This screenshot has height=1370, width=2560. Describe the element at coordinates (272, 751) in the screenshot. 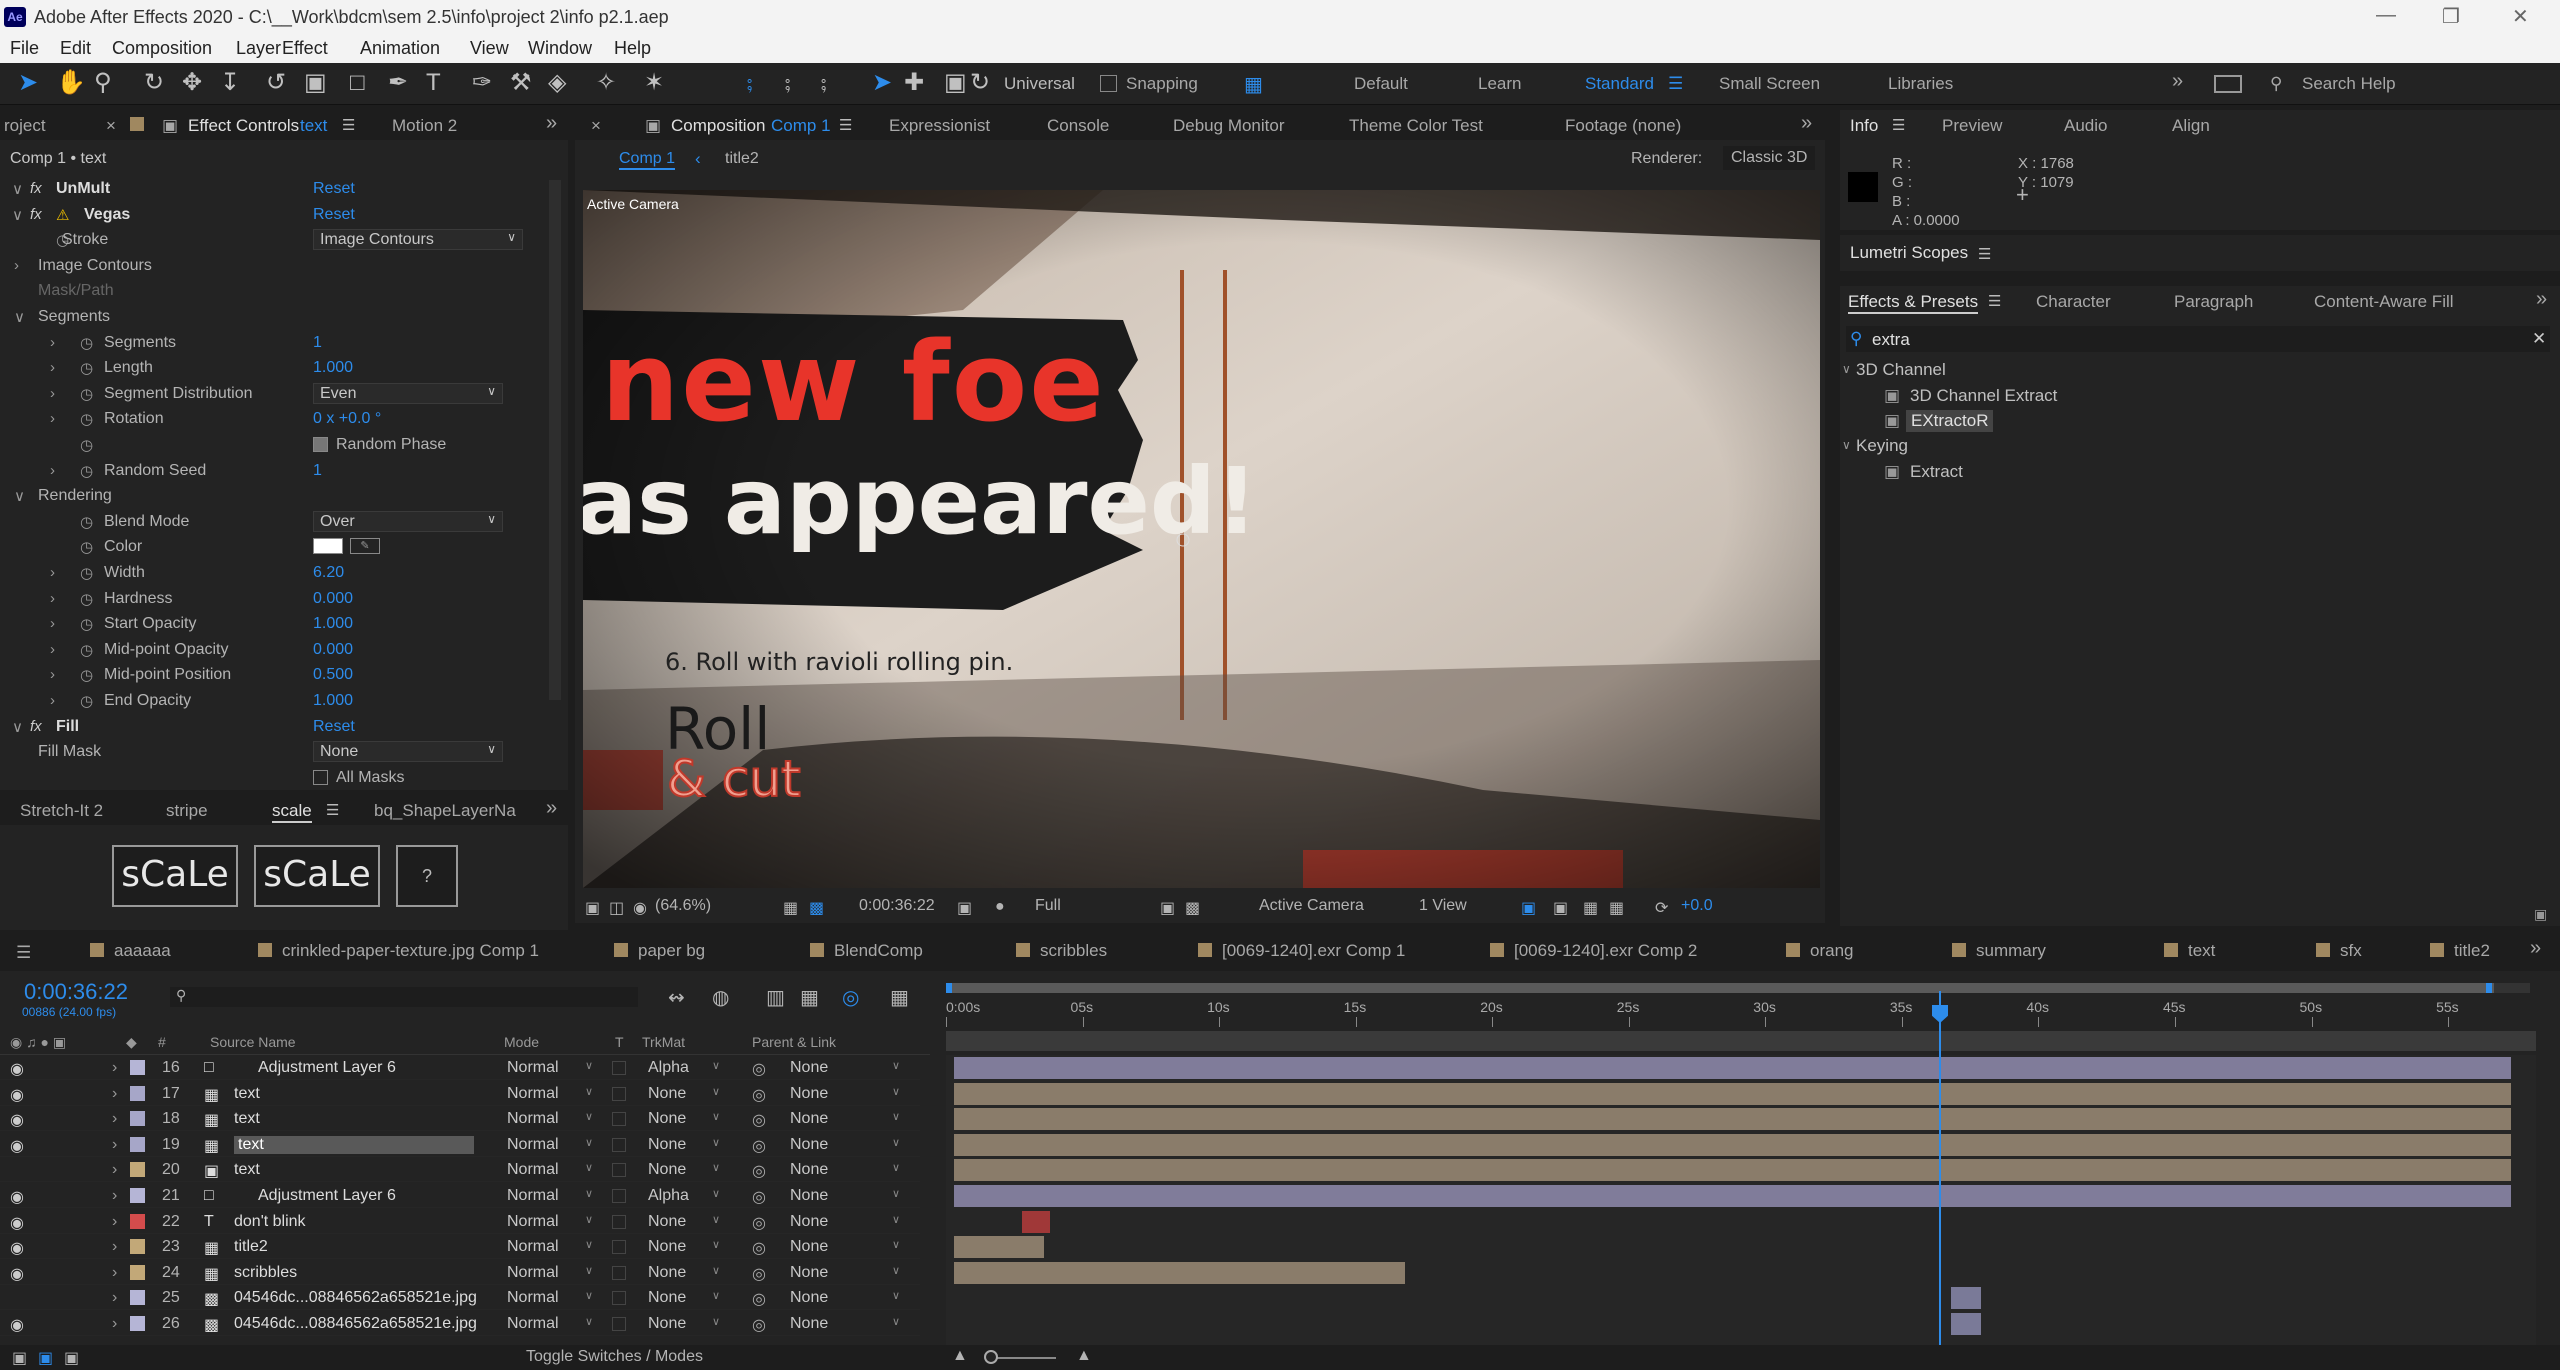

I see `effect-property-row: Fill Mask None ∨` at that location.